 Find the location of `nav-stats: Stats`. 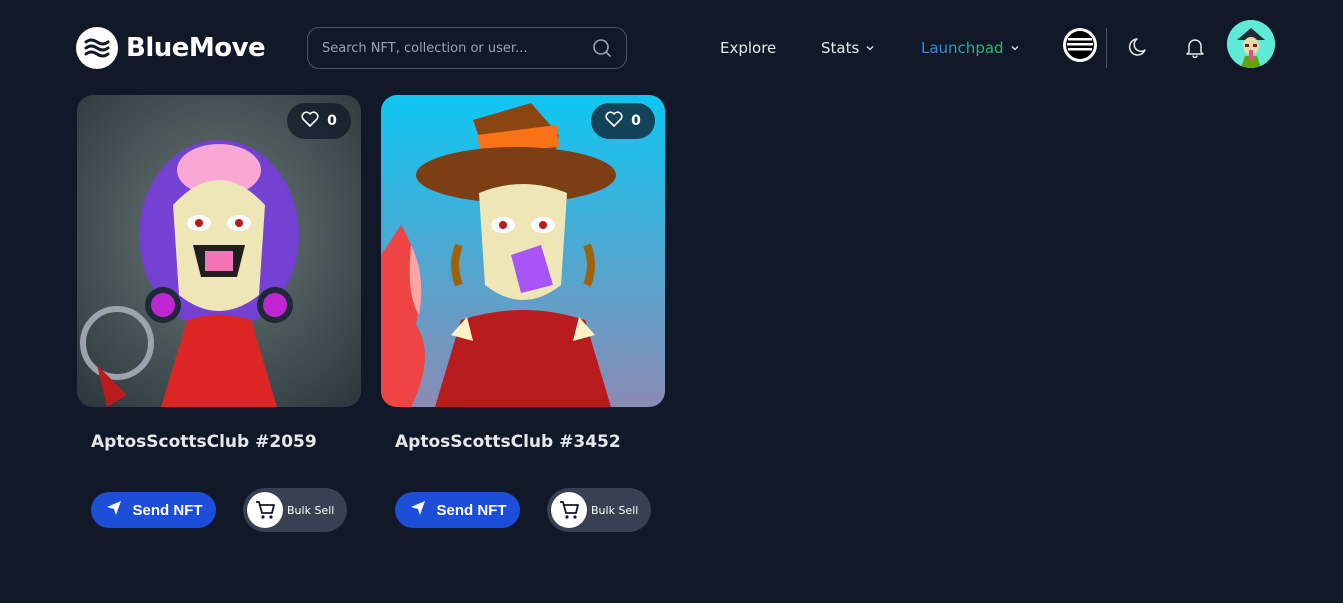

nav-stats: Stats is located at coordinates (848, 48).